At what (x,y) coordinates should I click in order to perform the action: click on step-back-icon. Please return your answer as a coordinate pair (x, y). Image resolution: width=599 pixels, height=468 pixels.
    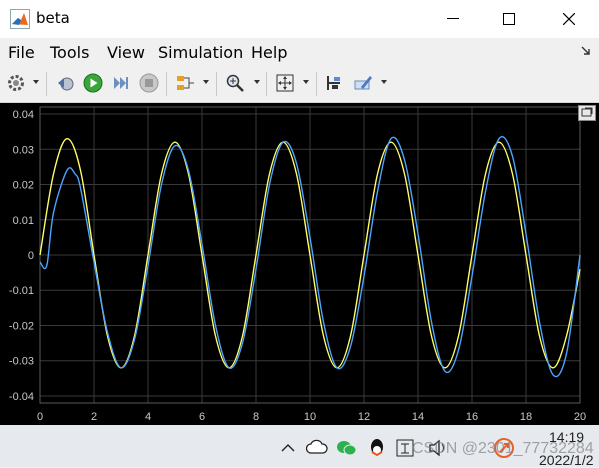
    Looking at the image, I should click on (66, 83).